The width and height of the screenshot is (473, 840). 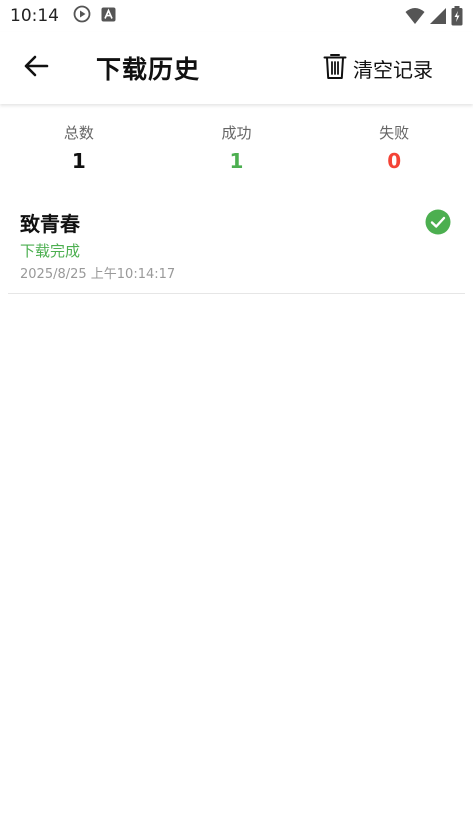 I want to click on stat-success: 成功 1, so click(x=237, y=151).